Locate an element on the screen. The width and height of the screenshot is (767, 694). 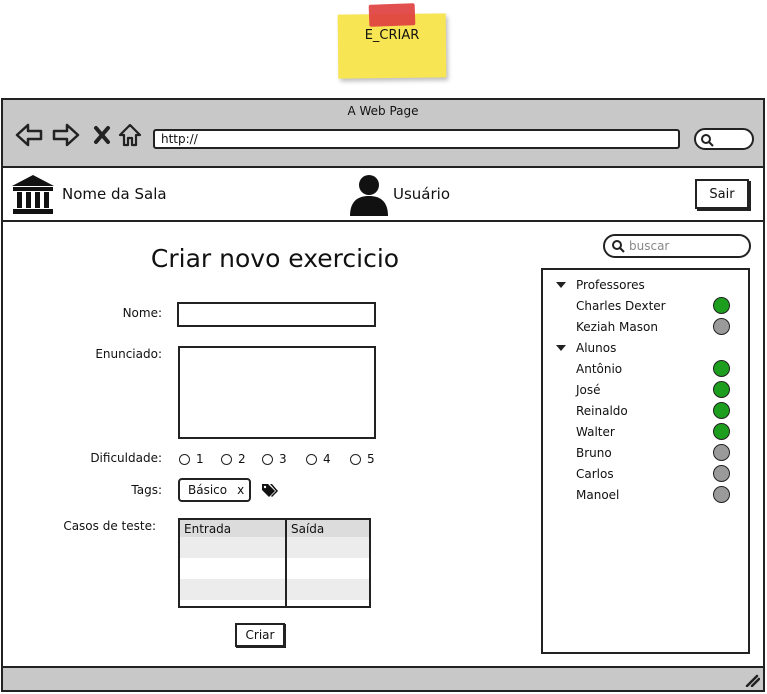
logout-button: Sair is located at coordinates (722, 194).